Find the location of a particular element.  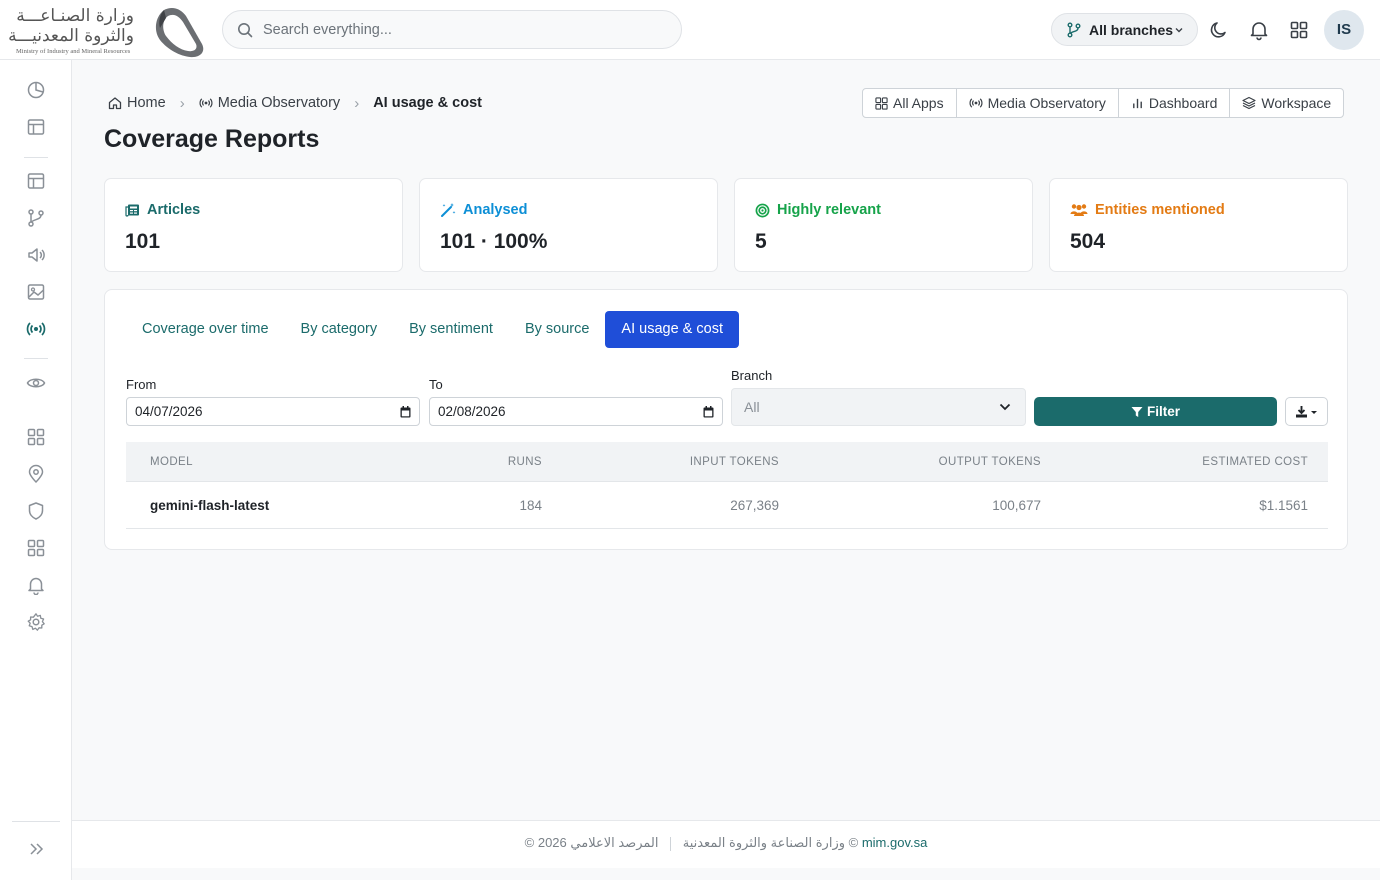

stat-card-articles: Articles 101 is located at coordinates (253, 225).